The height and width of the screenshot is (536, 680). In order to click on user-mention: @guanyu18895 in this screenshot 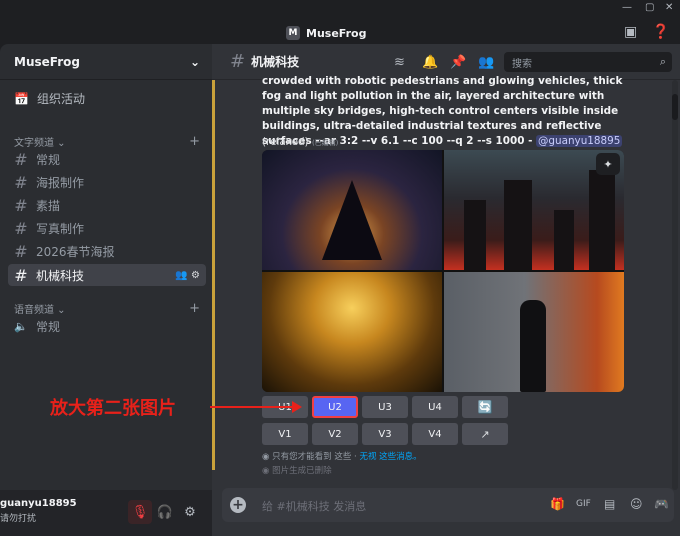, I will do `click(579, 141)`.